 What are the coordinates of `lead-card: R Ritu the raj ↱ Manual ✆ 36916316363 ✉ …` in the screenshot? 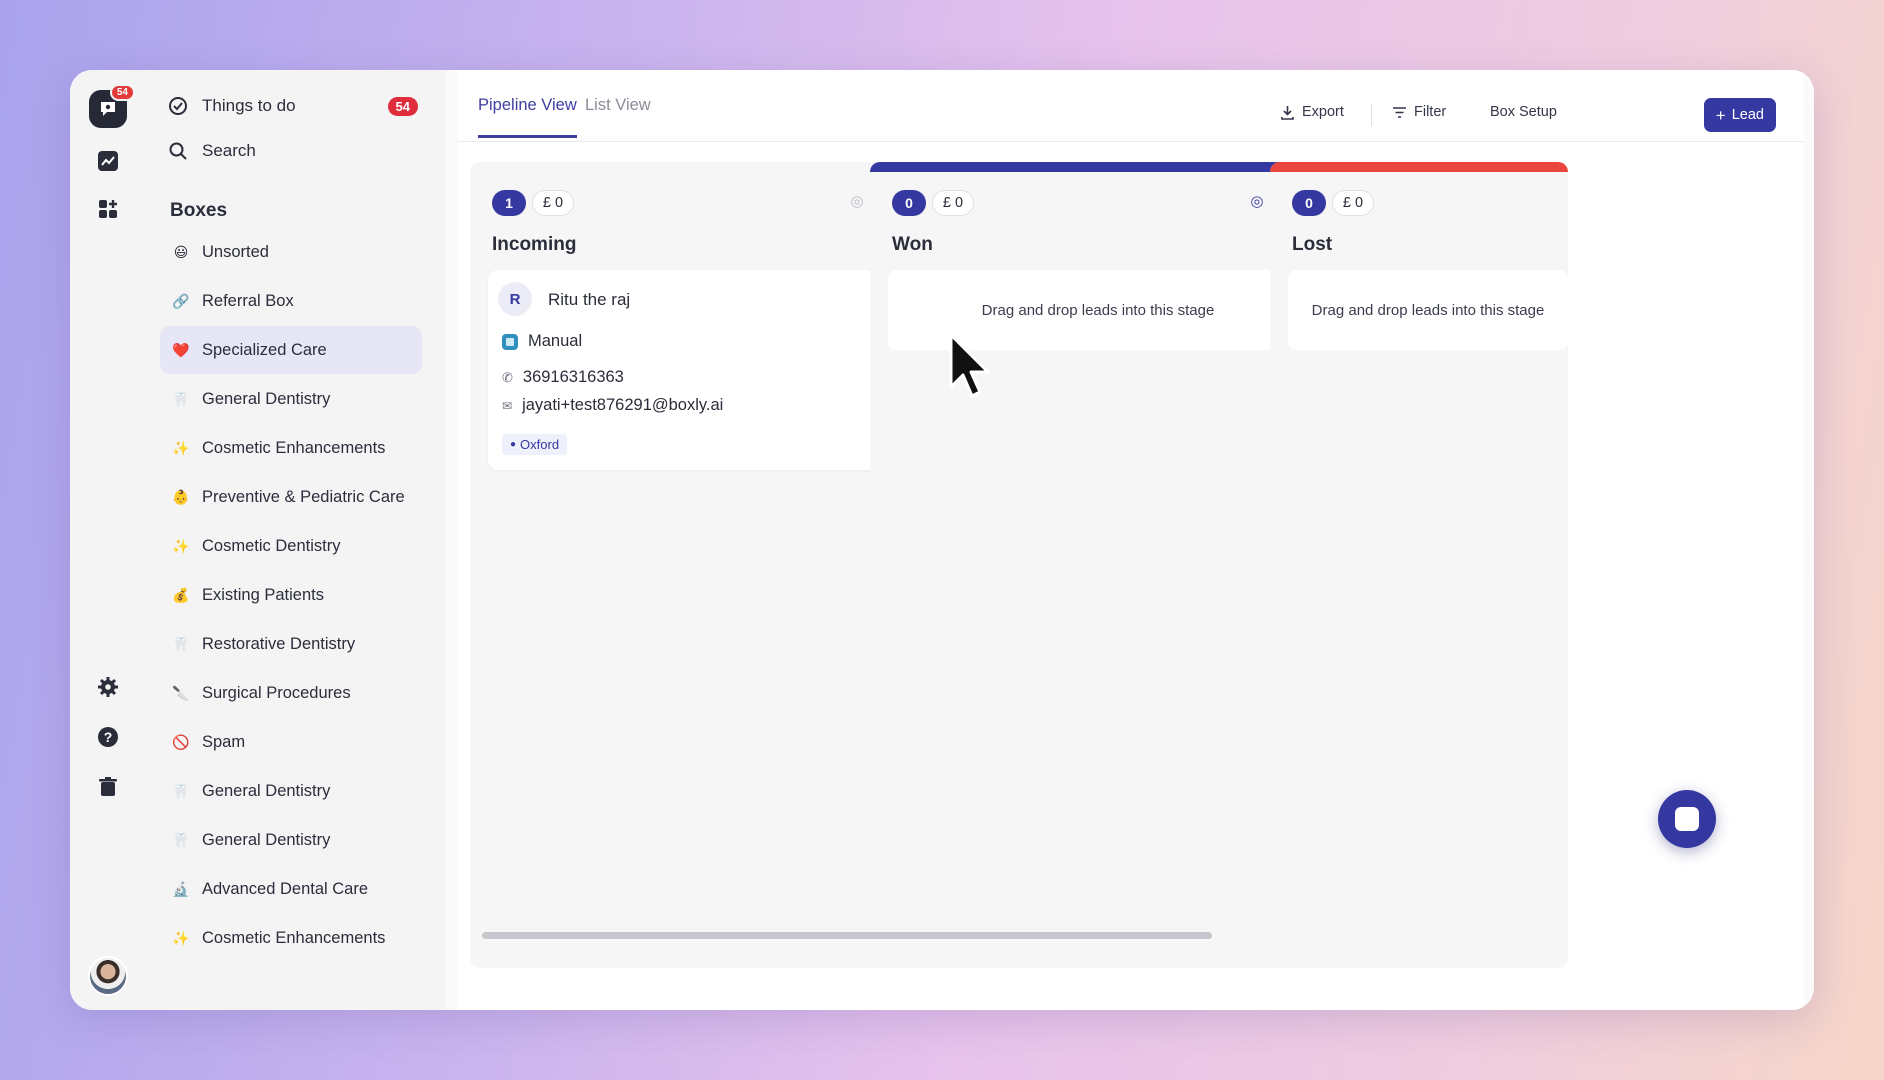 It's located at (698, 370).